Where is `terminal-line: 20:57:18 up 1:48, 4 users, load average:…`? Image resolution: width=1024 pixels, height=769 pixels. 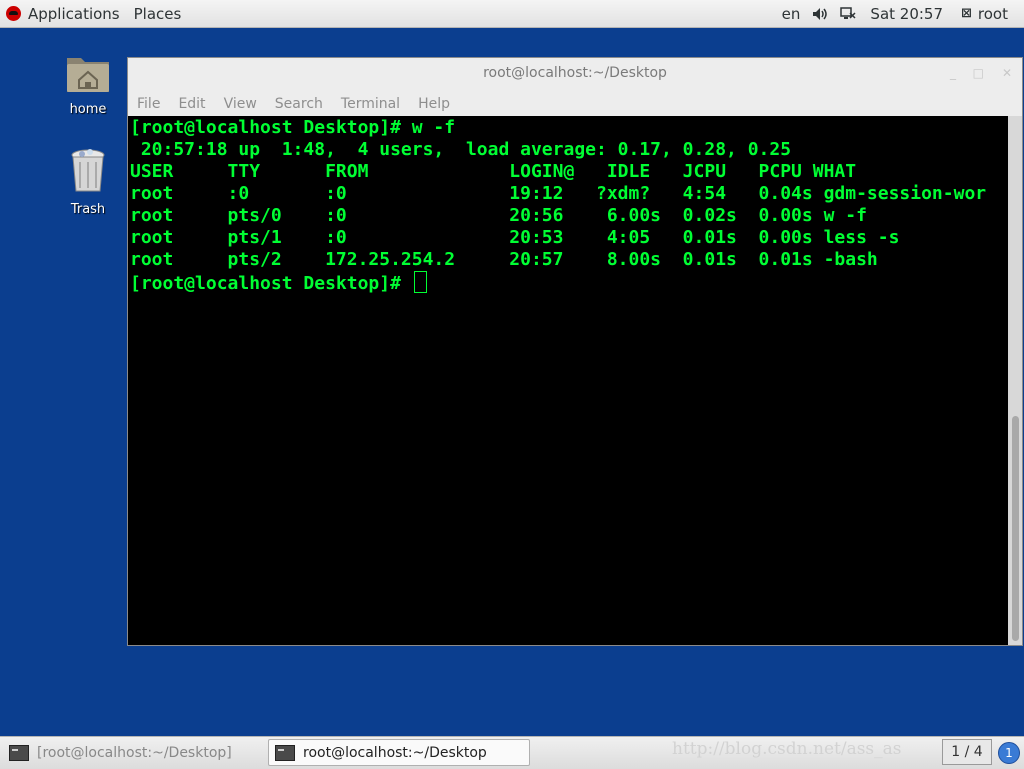 terminal-line: 20:57:18 up 1:48, 4 users, load average:… is located at coordinates (461, 149).